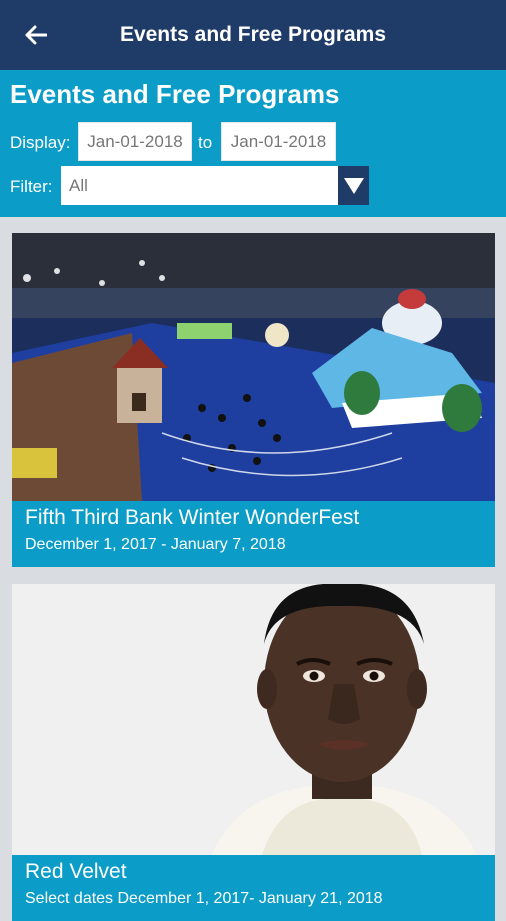  What do you see at coordinates (205, 142) in the screenshot?
I see `to-label: to` at bounding box center [205, 142].